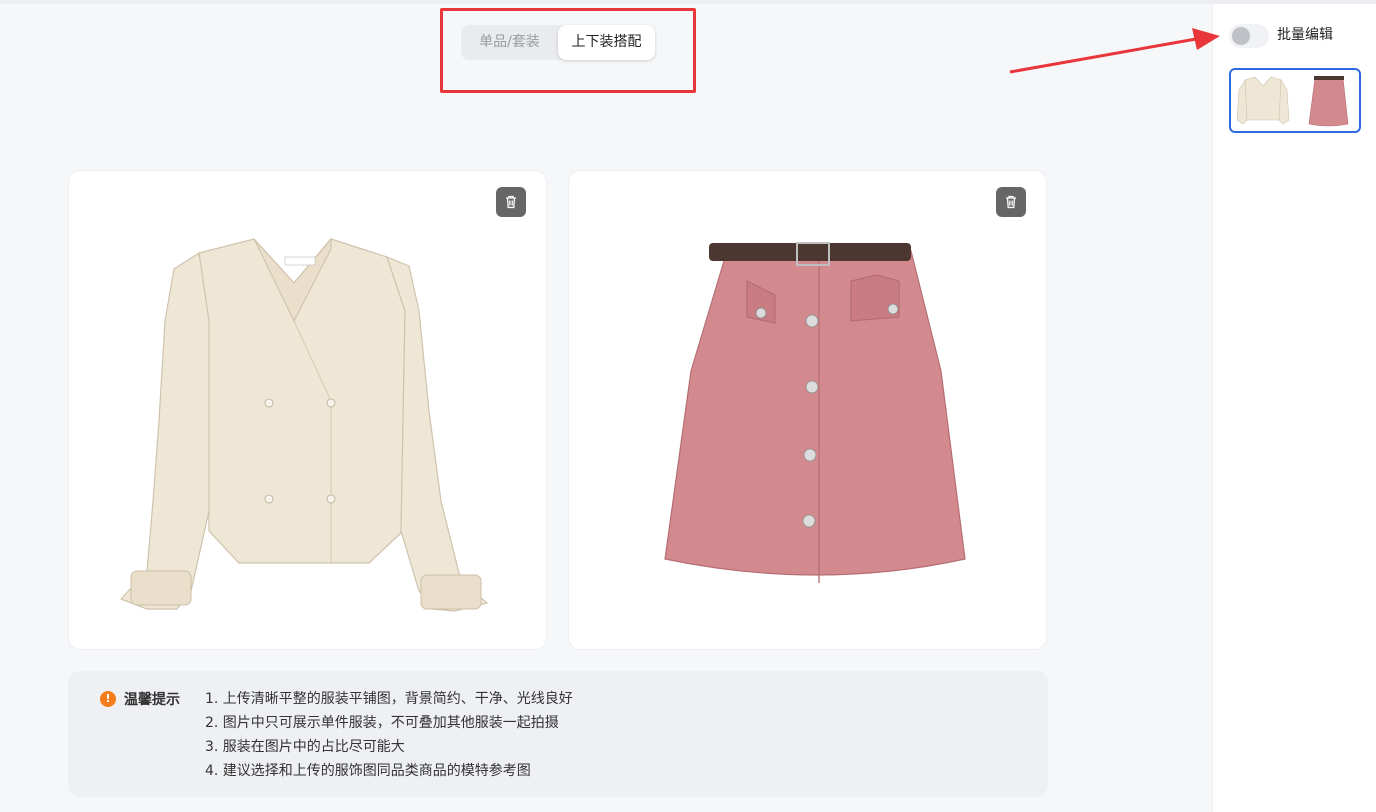 The image size is (1376, 812). I want to click on annotation-highlight-box, so click(568, 50).